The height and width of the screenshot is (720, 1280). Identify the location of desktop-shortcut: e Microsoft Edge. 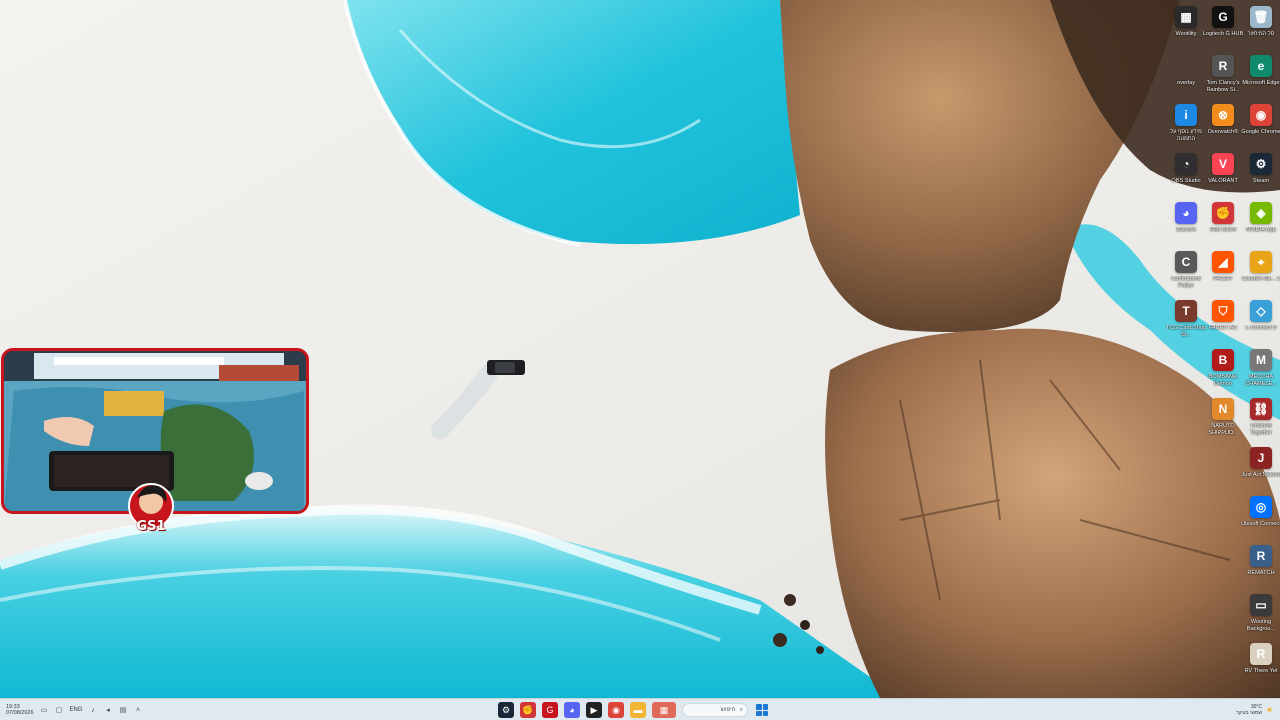
(1260, 71).